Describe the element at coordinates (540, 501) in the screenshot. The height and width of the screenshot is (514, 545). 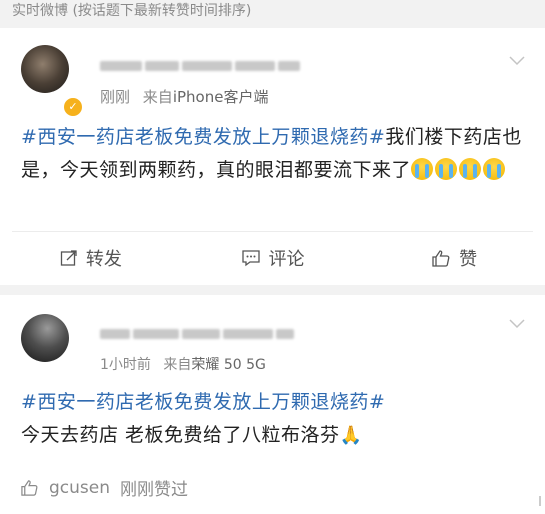
I see `scrollbar` at that location.